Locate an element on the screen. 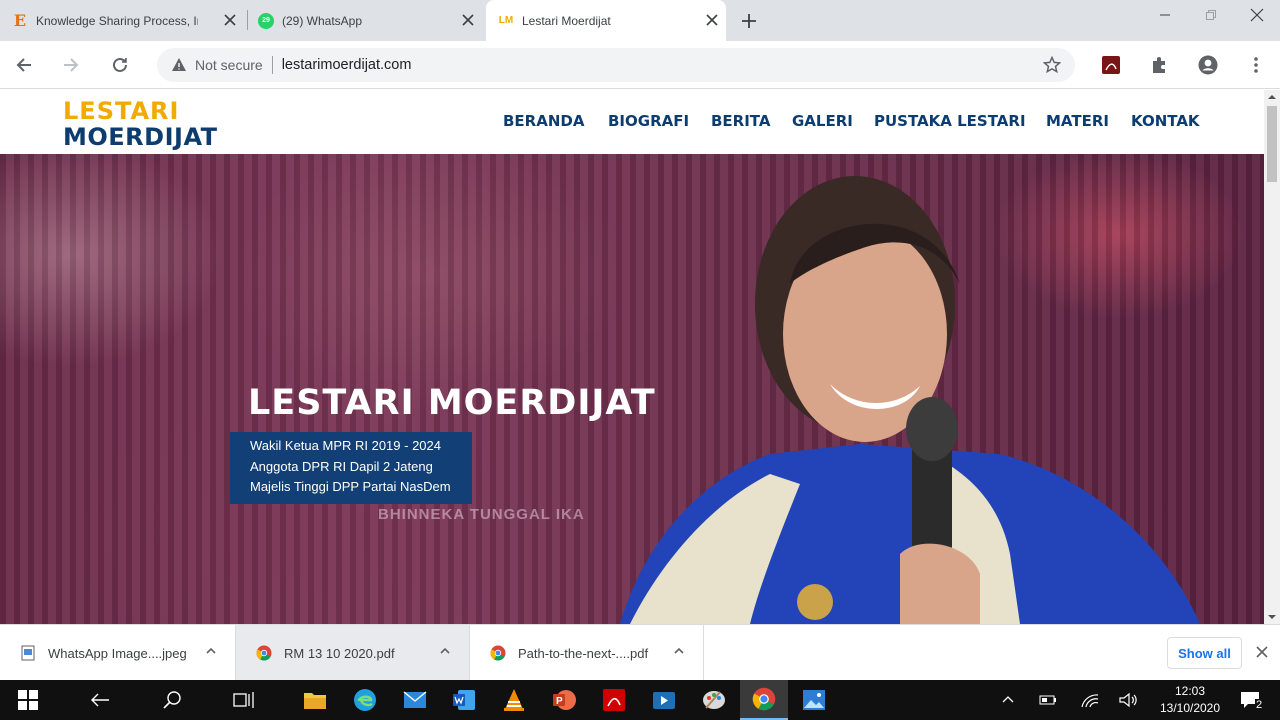 This screenshot has width=1280, height=720. word-icon is located at coordinates (464, 700).